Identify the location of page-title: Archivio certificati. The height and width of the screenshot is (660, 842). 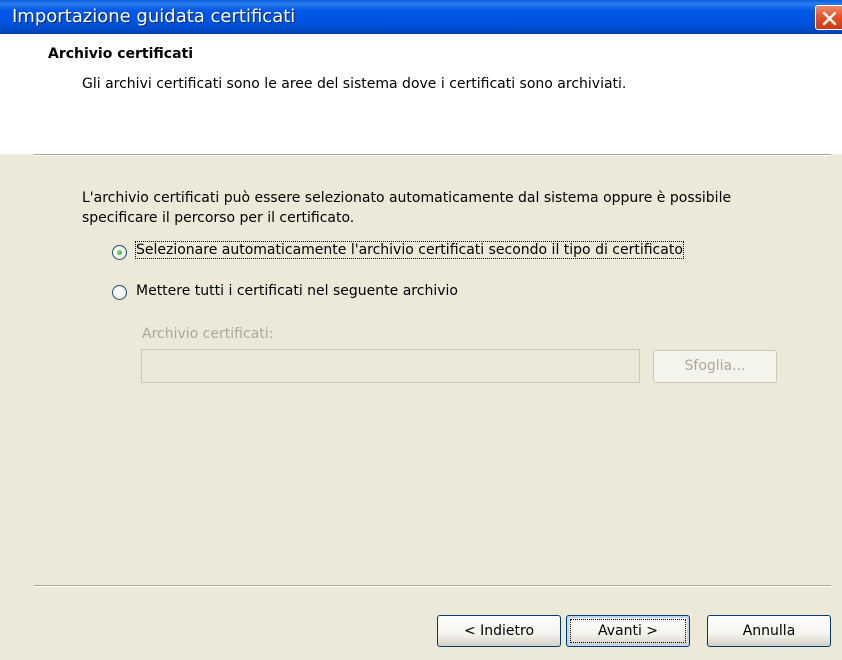
(121, 54).